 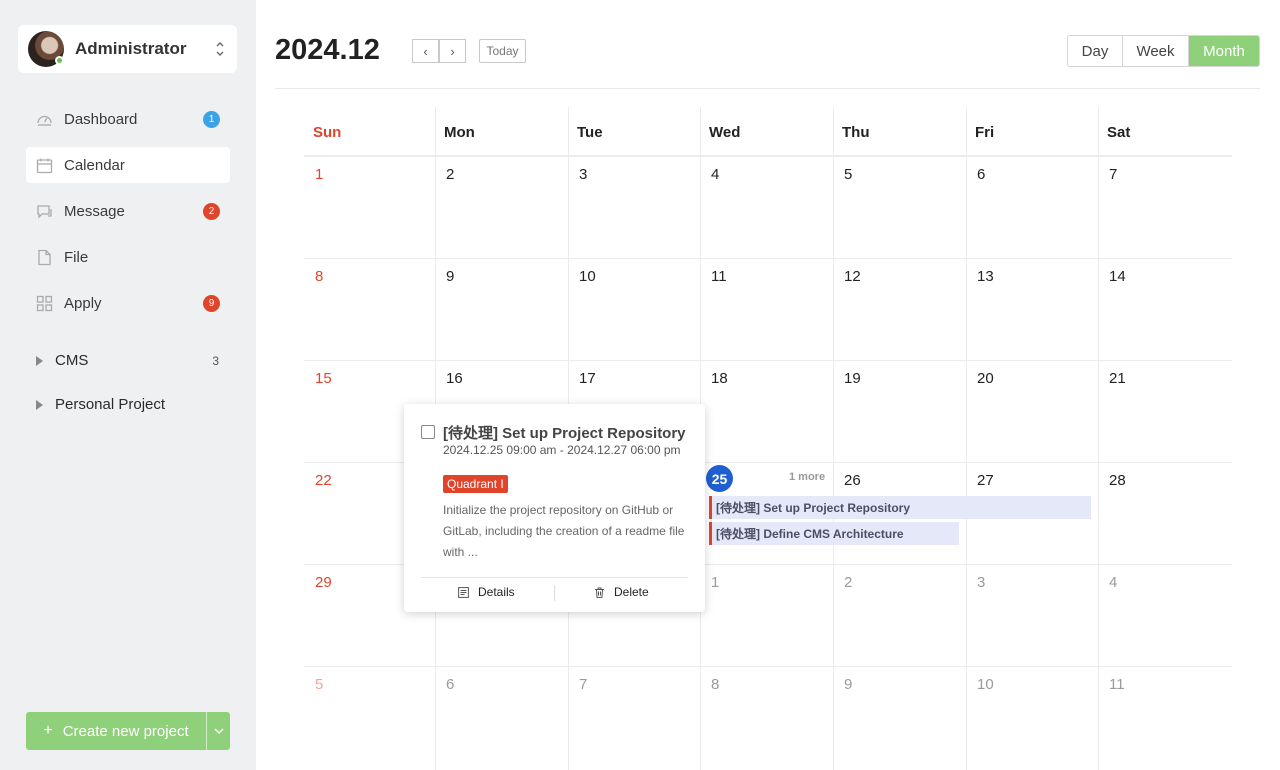 I want to click on day-cell: 19, so click(x=899, y=411).